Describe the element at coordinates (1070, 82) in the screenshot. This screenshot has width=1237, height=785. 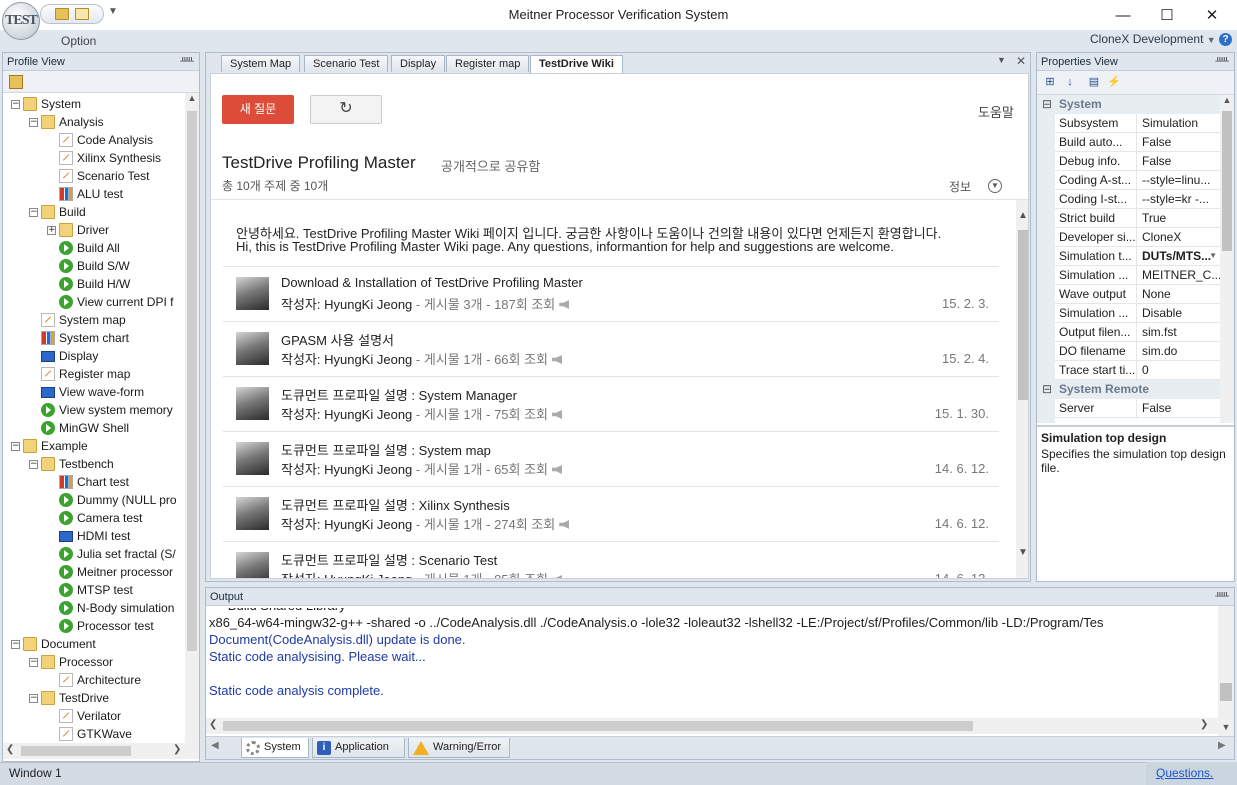
I see `sort-alphabetical-icon: ↓` at that location.